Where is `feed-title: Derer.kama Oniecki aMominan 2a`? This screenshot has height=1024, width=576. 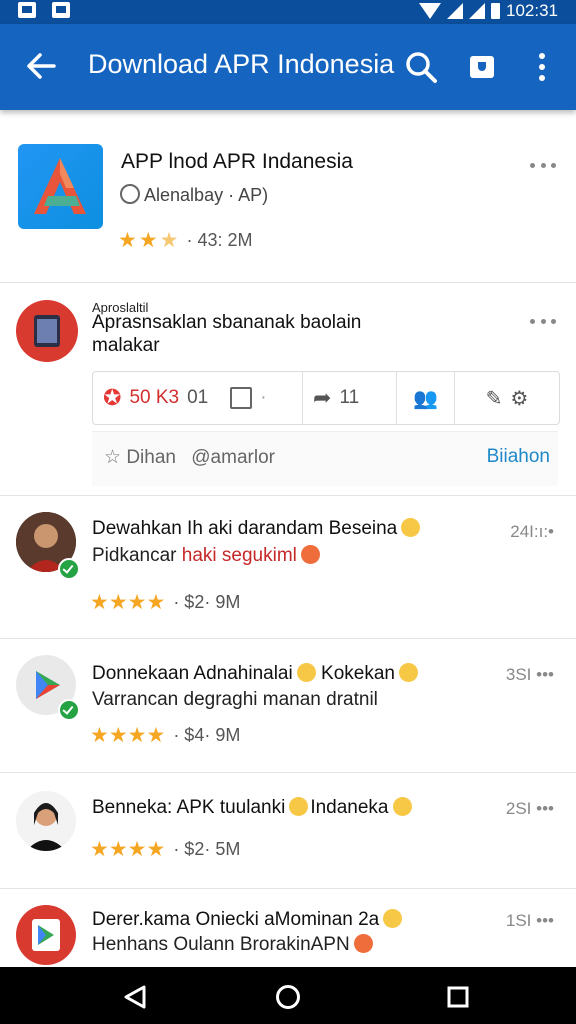
feed-title: Derer.kama Oniecki aMominan 2a is located at coordinates (247, 920).